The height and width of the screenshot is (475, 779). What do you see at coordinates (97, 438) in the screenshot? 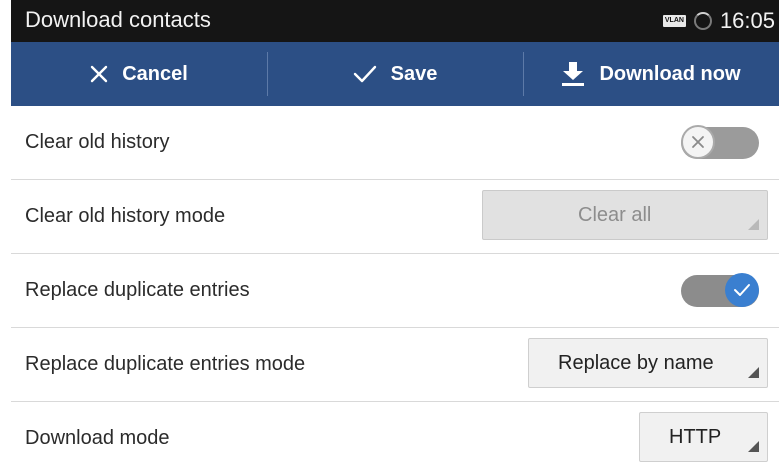
I see `setting-label: Download mode` at bounding box center [97, 438].